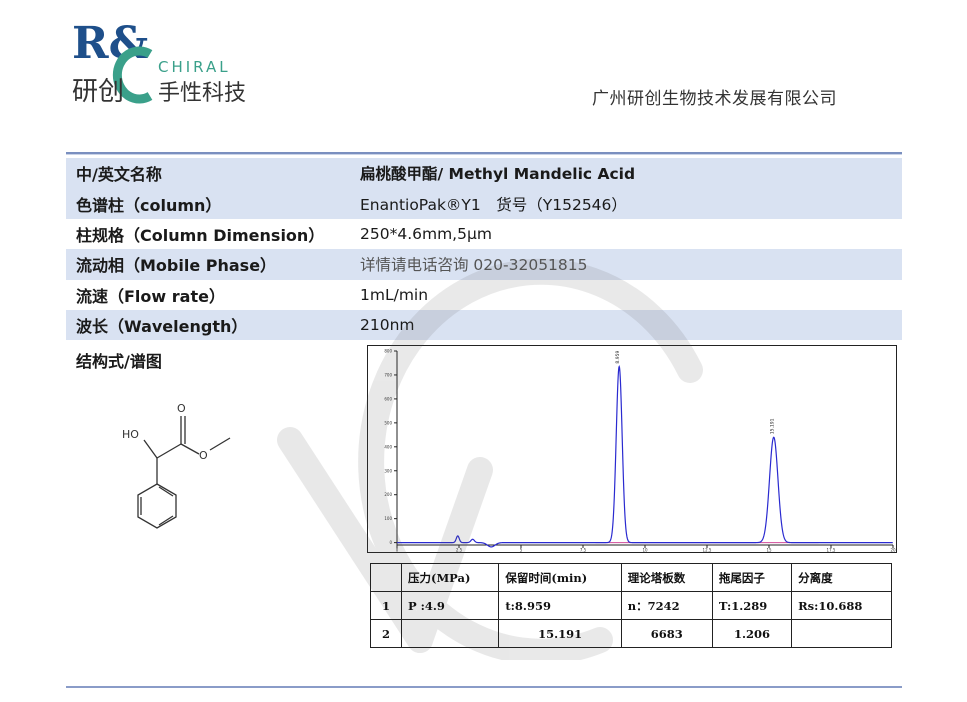  Describe the element at coordinates (484, 687) in the screenshot. I see `footer-rule` at that location.